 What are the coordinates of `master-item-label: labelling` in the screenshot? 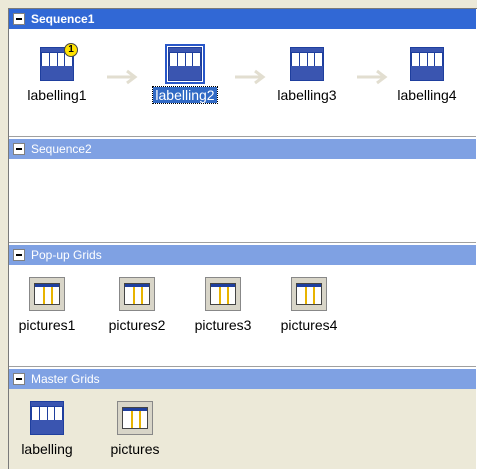 It's located at (47, 449).